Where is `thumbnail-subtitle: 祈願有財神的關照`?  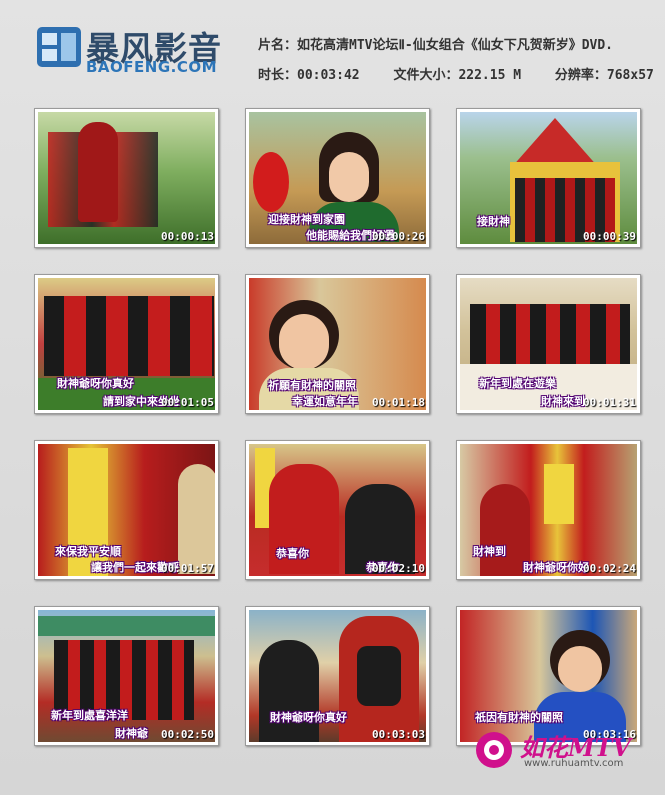
thumbnail-subtitle: 祈願有財神的關照 is located at coordinates (312, 385).